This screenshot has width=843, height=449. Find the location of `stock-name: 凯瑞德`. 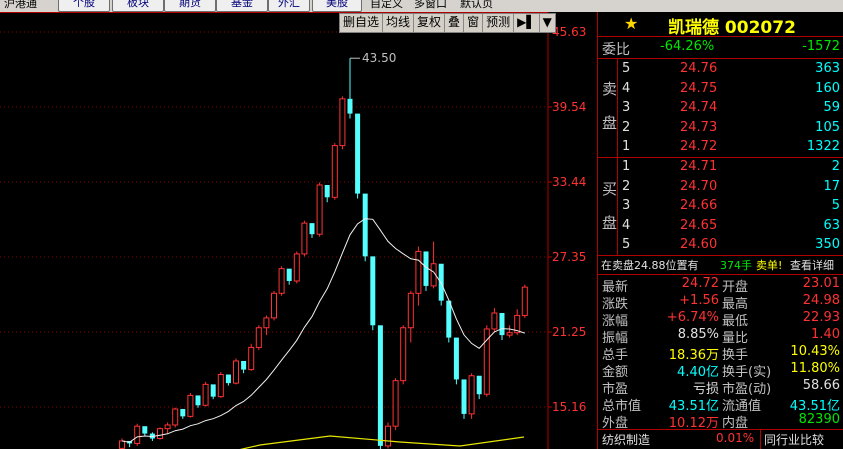

stock-name: 凯瑞德 is located at coordinates (693, 28).